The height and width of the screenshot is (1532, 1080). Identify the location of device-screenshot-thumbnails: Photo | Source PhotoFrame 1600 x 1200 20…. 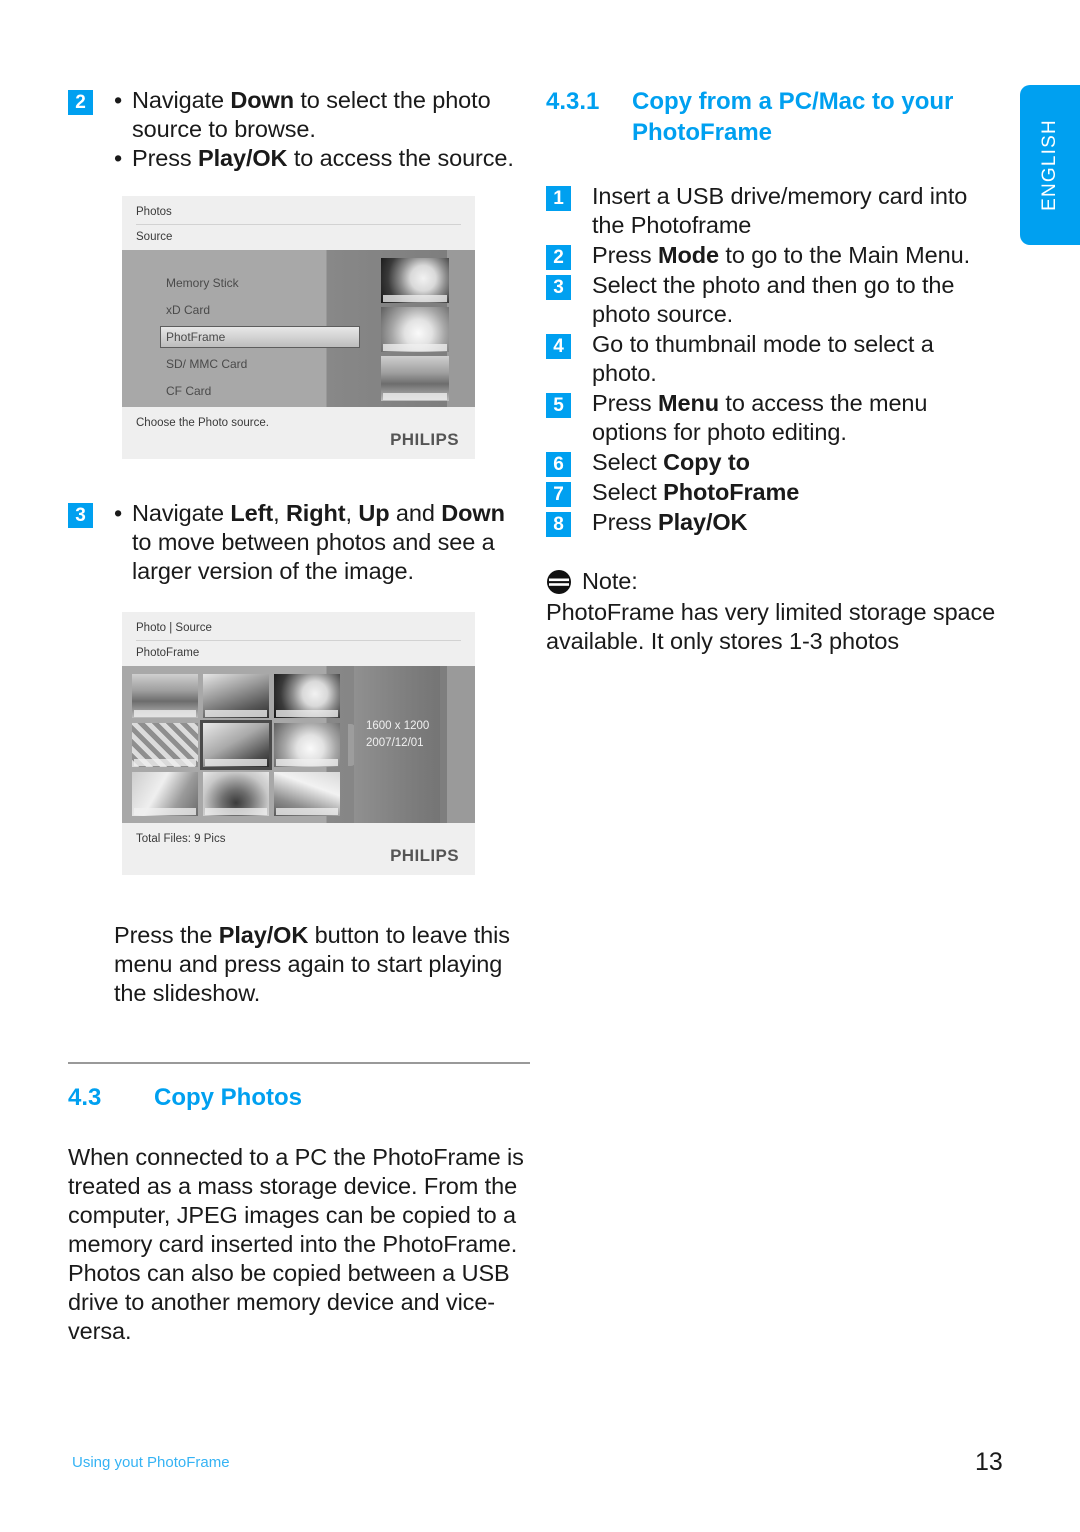
(298, 743).